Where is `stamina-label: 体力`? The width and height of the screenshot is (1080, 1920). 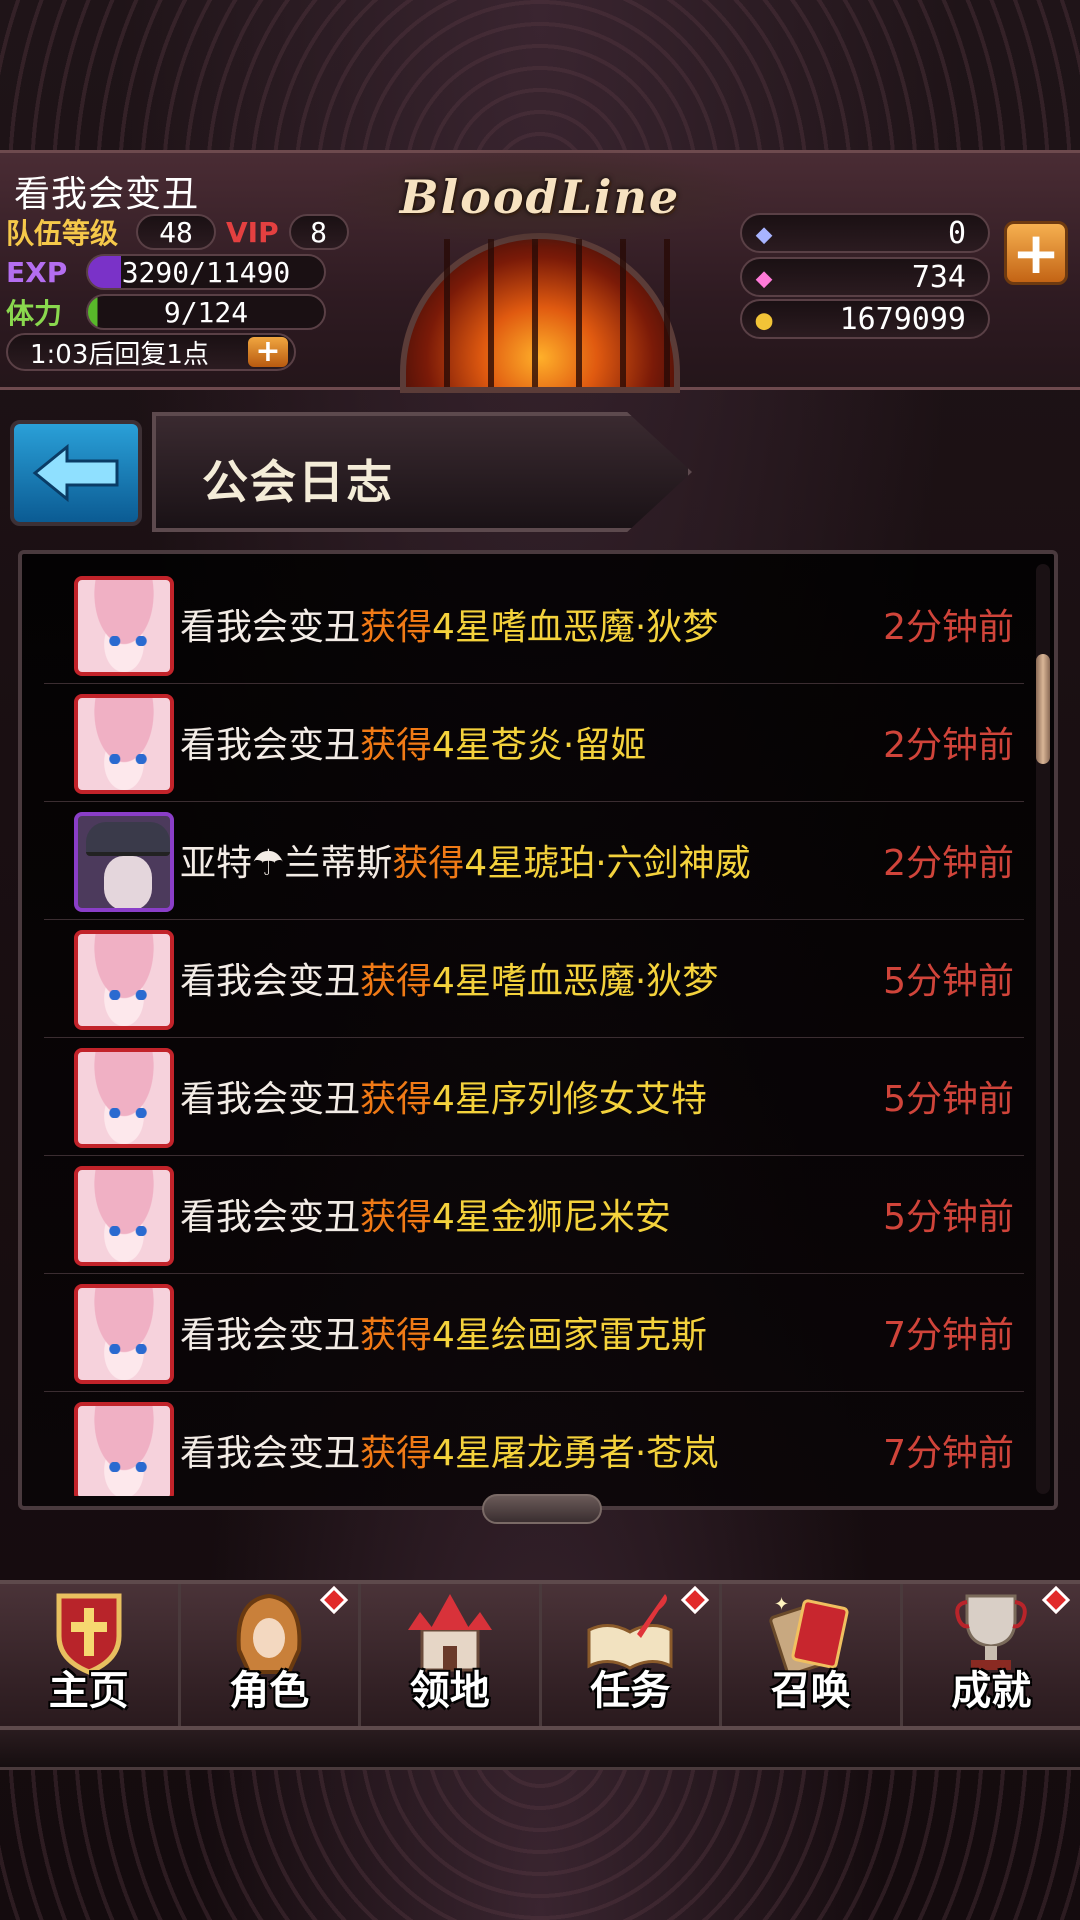
stamina-label: 体力 is located at coordinates (34, 313).